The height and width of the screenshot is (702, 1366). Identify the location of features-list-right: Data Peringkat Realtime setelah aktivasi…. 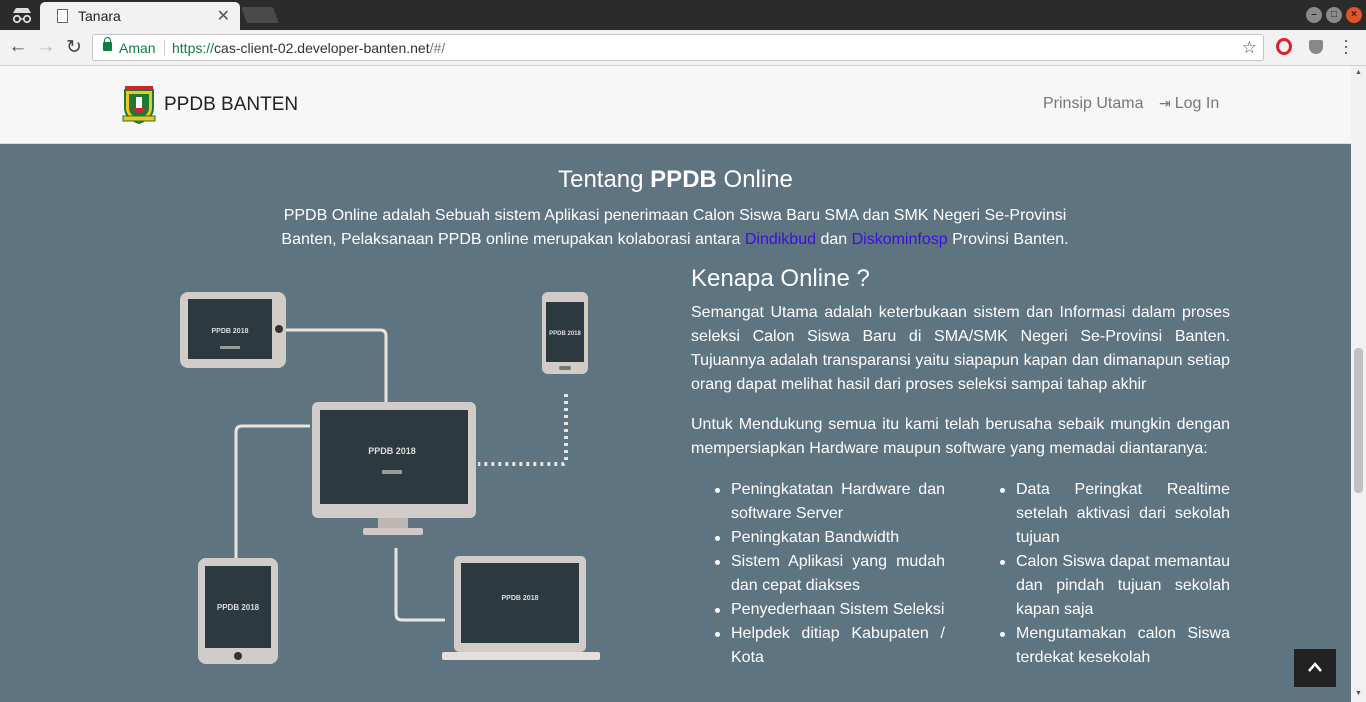
(1115, 574).